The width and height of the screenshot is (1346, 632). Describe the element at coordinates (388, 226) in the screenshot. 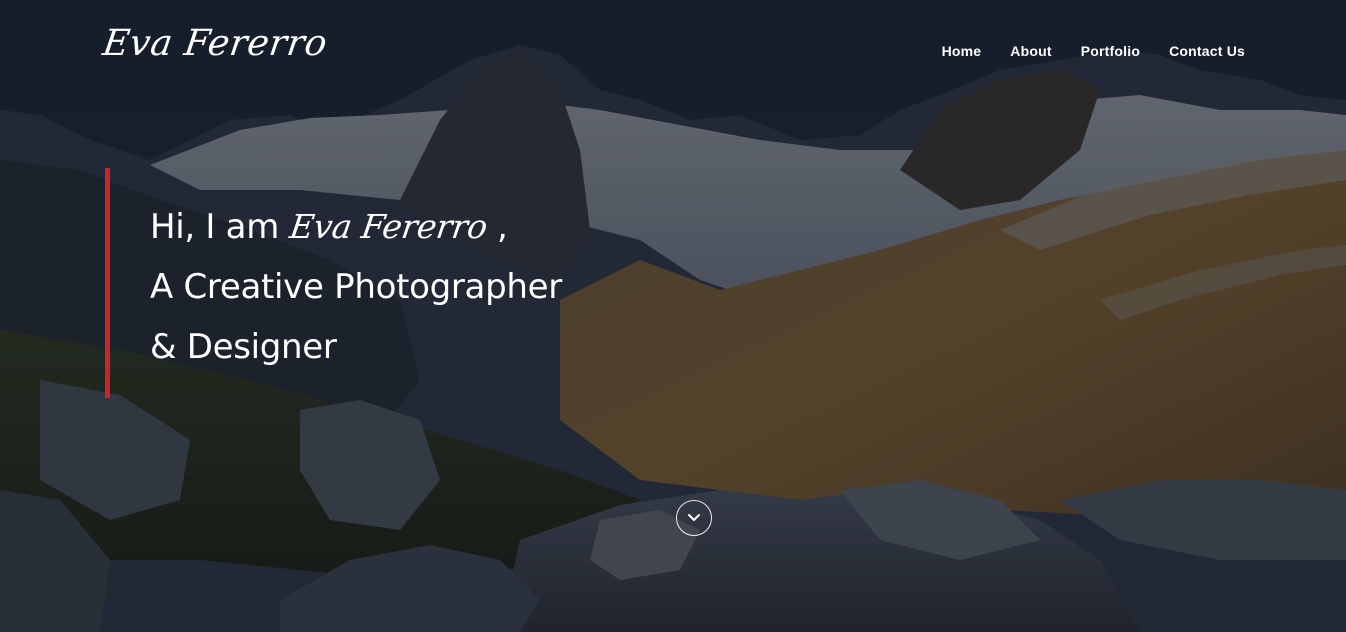

I see `hero-name: Eva Fererro` at that location.